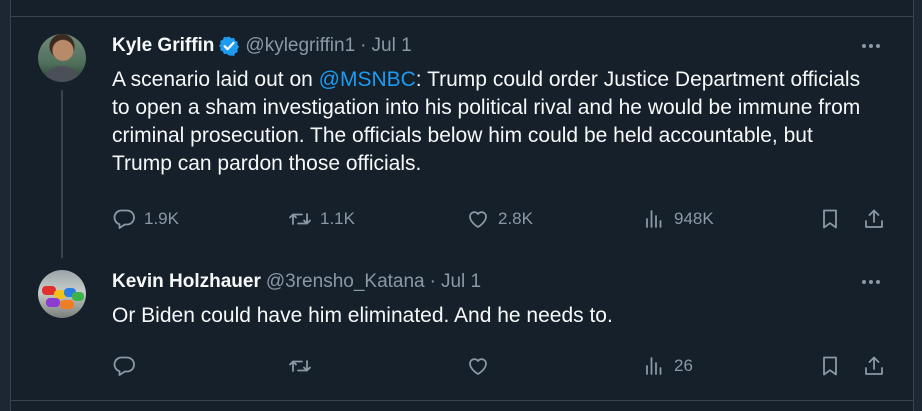  I want to click on author-name: Kyle Griffin, so click(163, 46).